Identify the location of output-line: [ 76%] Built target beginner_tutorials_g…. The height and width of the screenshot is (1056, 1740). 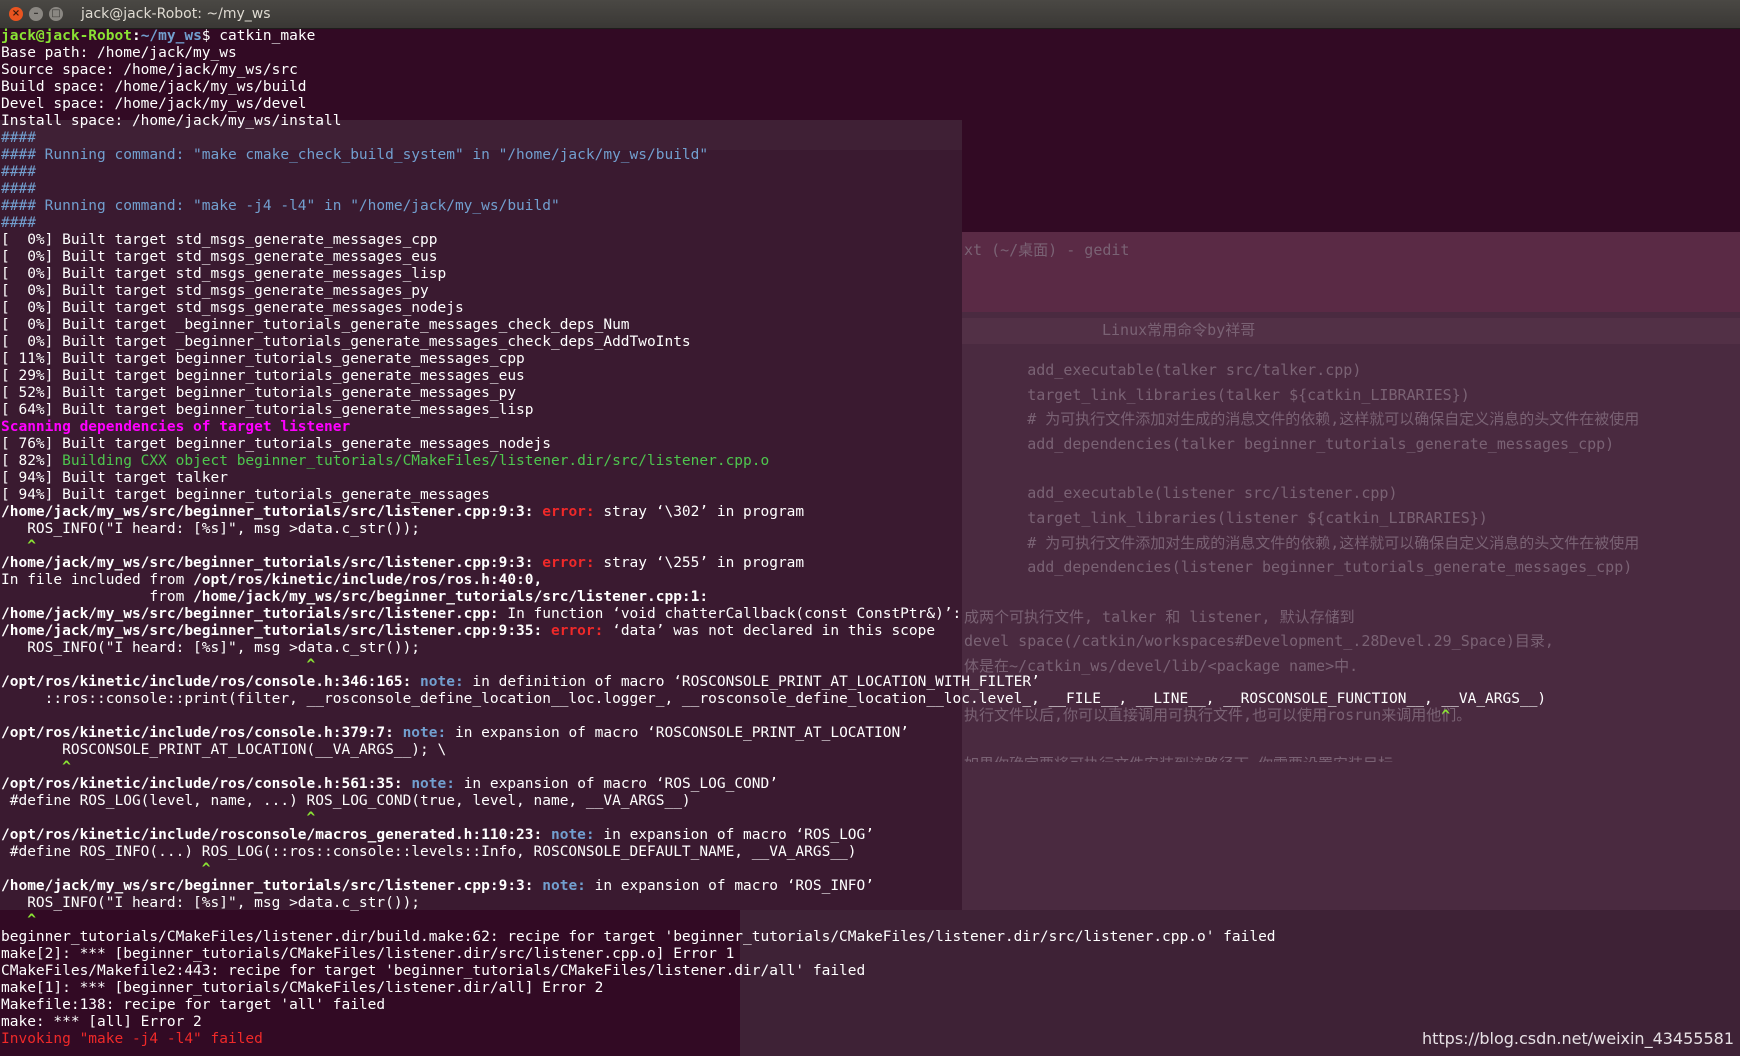
(276, 444).